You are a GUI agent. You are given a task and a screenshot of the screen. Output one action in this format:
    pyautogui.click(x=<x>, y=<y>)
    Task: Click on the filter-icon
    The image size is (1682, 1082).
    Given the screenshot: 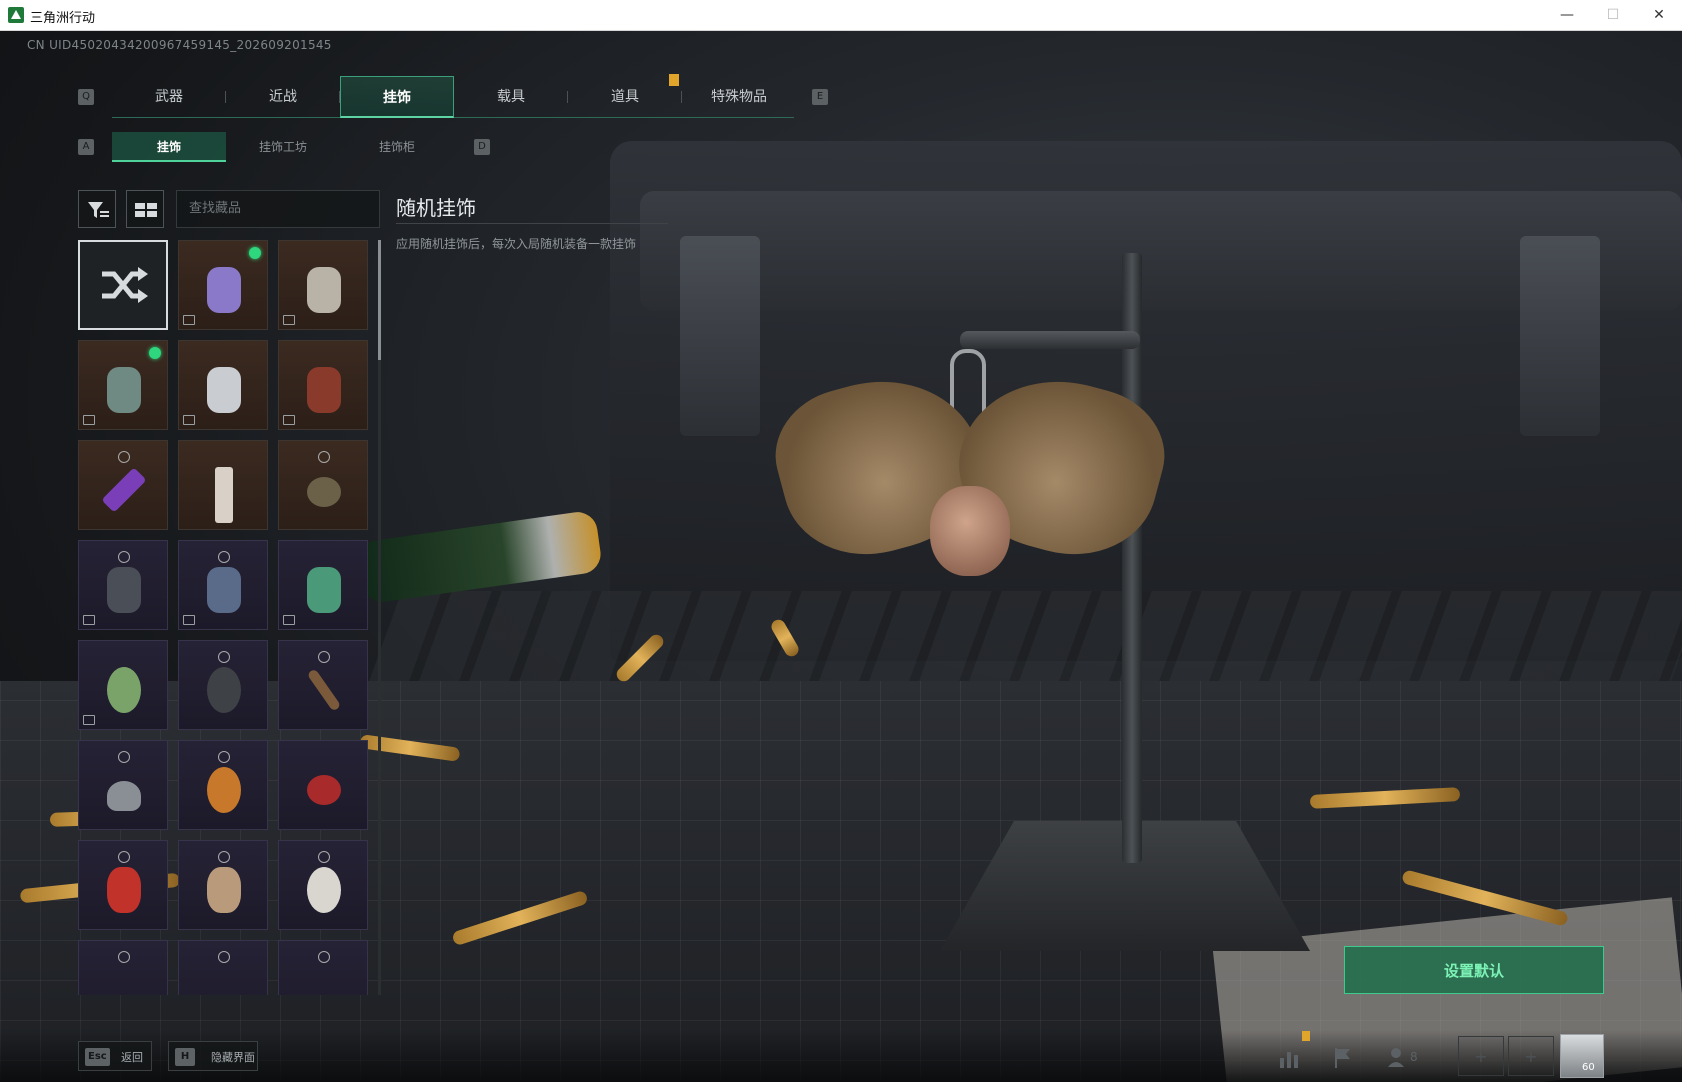 What is the action you would take?
    pyautogui.click(x=98, y=210)
    